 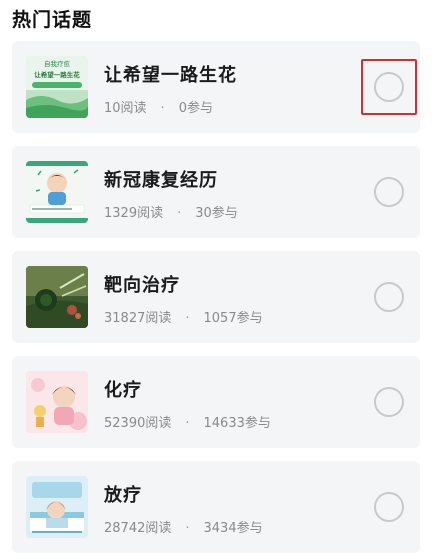 What do you see at coordinates (216, 213) in the screenshot?
I see `join-count: 30参与` at bounding box center [216, 213].